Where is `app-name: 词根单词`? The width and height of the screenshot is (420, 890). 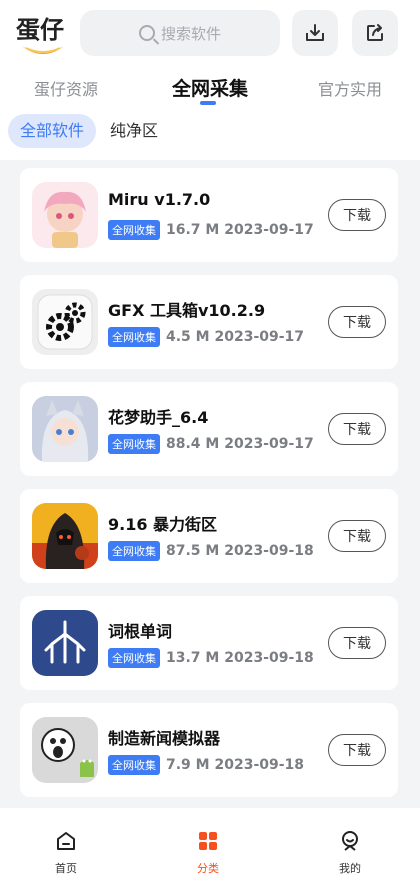
app-name: 词根单词 is located at coordinates (140, 631).